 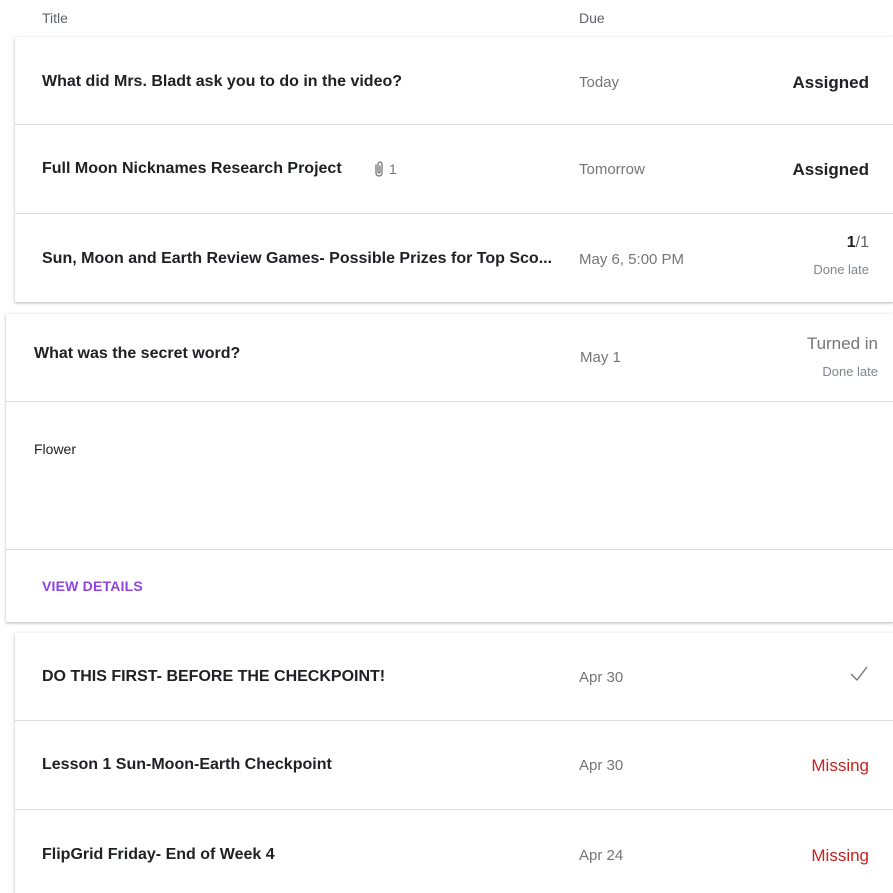 I want to click on assignment-title: Full Moon Nicknames Research Project, so click(x=192, y=168).